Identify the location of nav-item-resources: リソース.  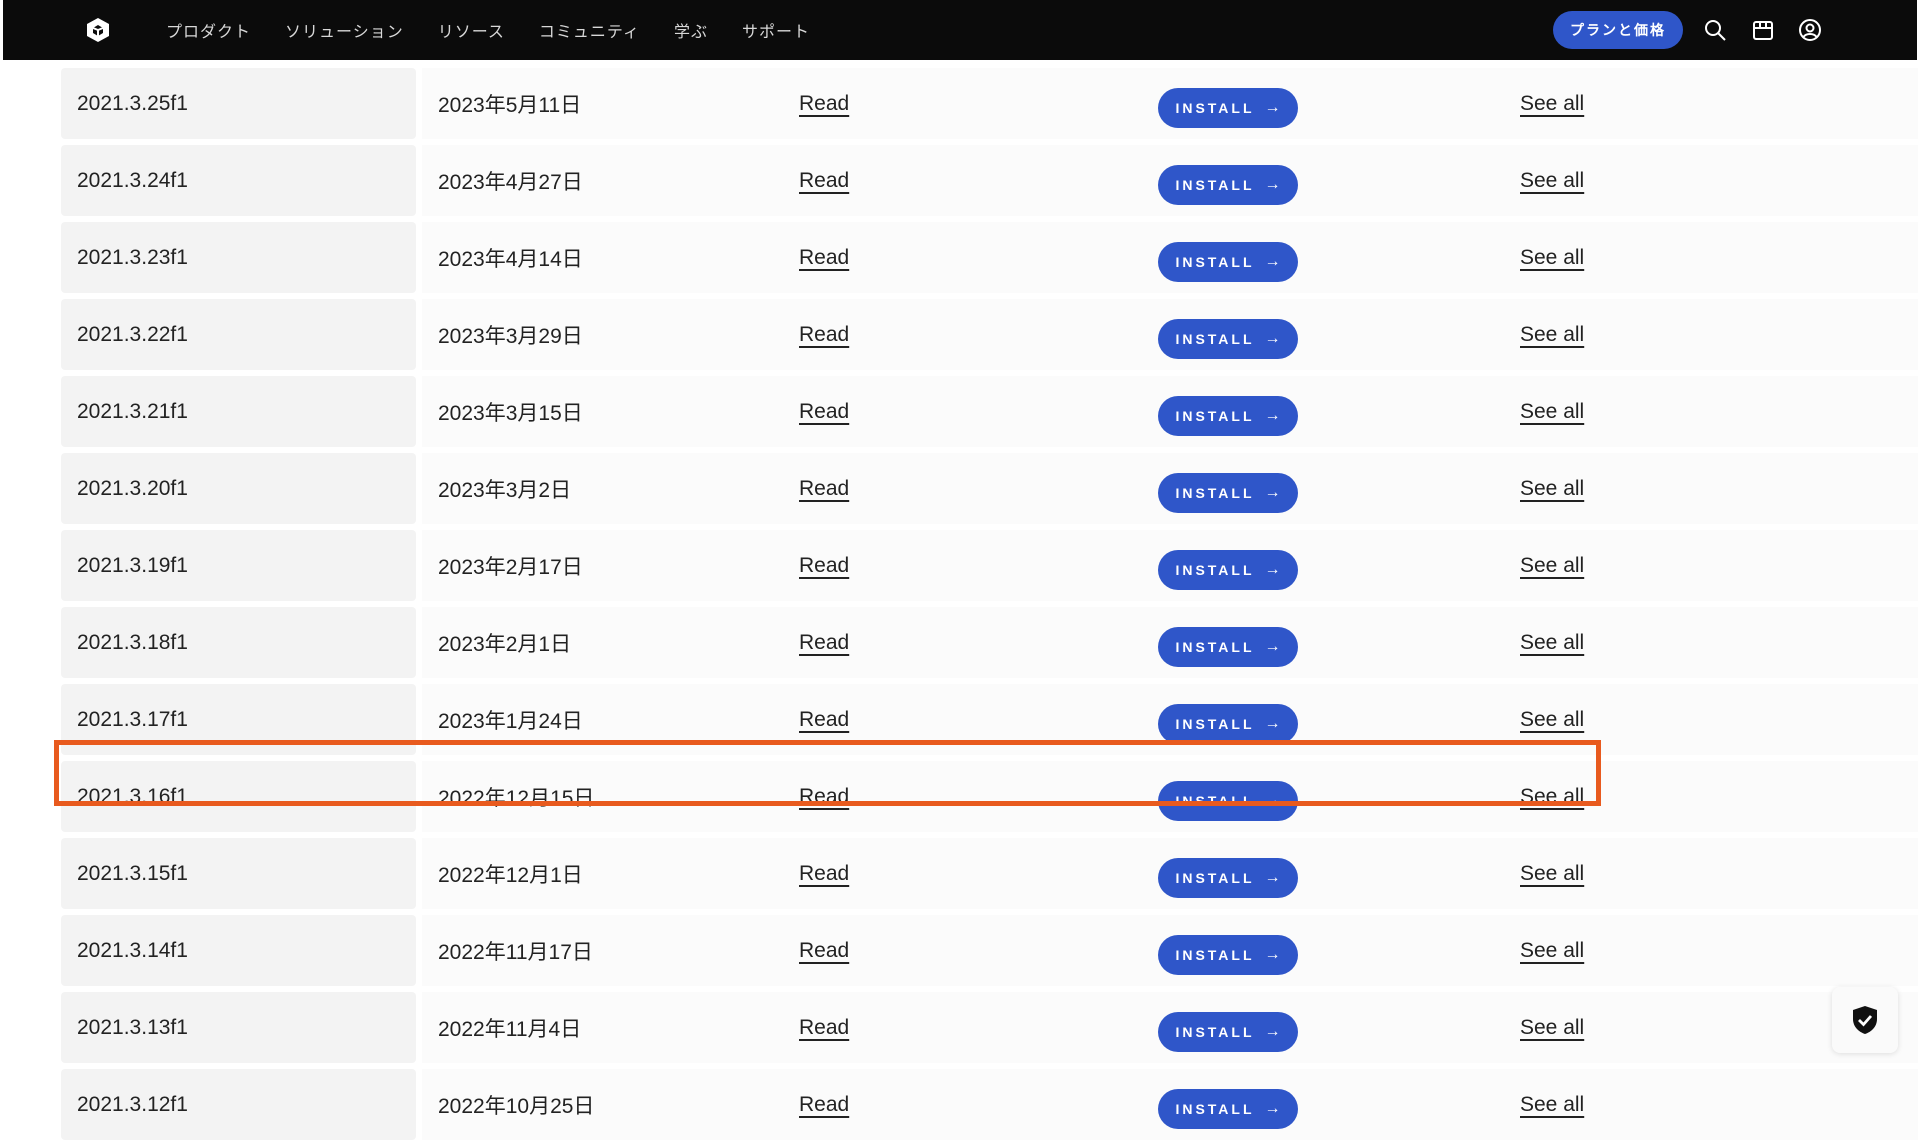
(471, 30).